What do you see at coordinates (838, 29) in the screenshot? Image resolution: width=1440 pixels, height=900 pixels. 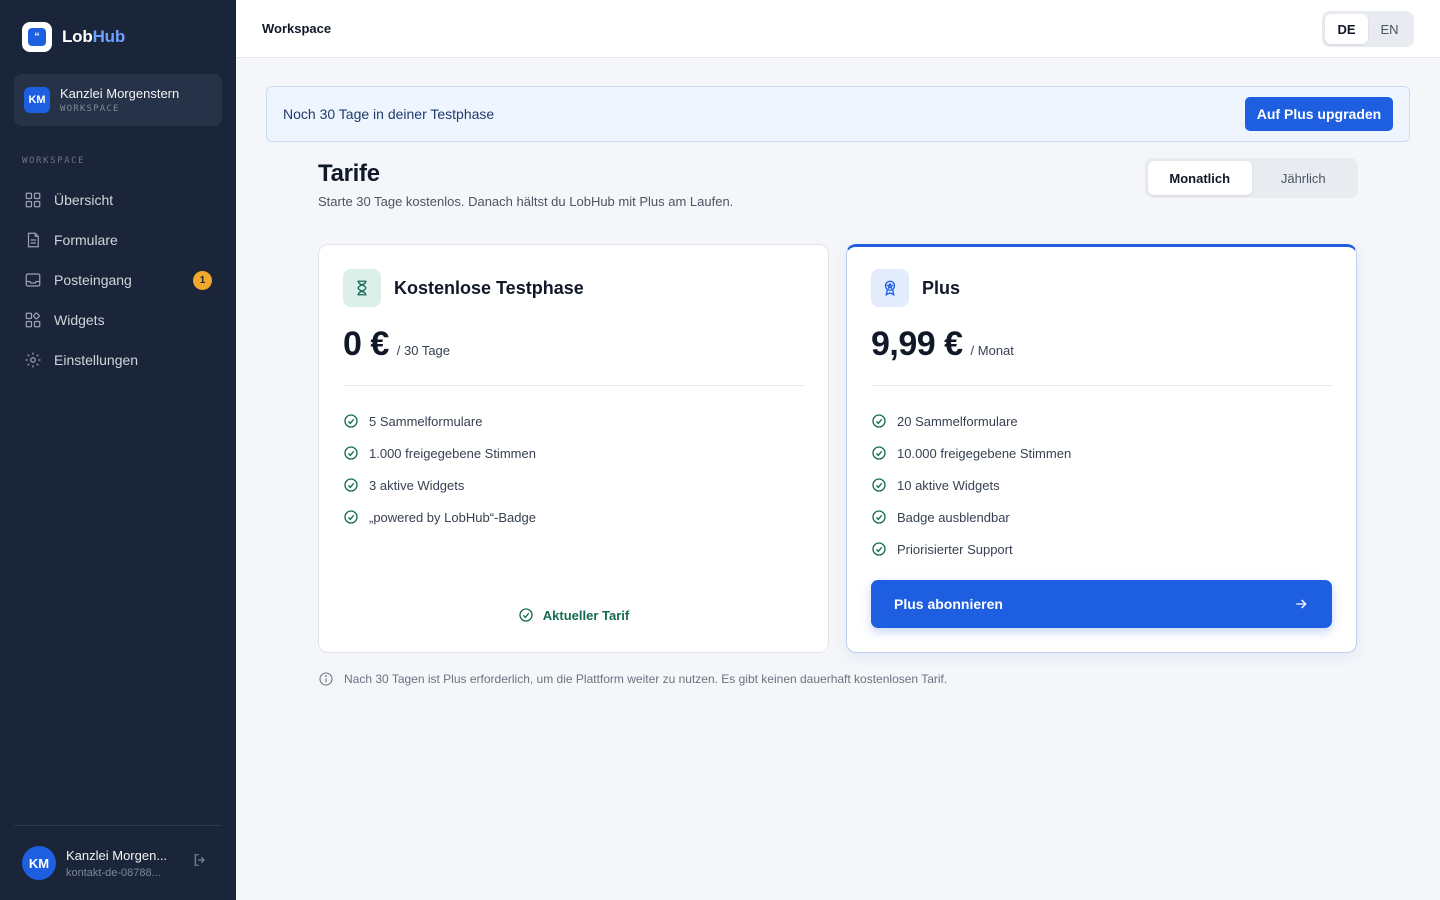 I see `topbar: Workspace DE EN` at bounding box center [838, 29].